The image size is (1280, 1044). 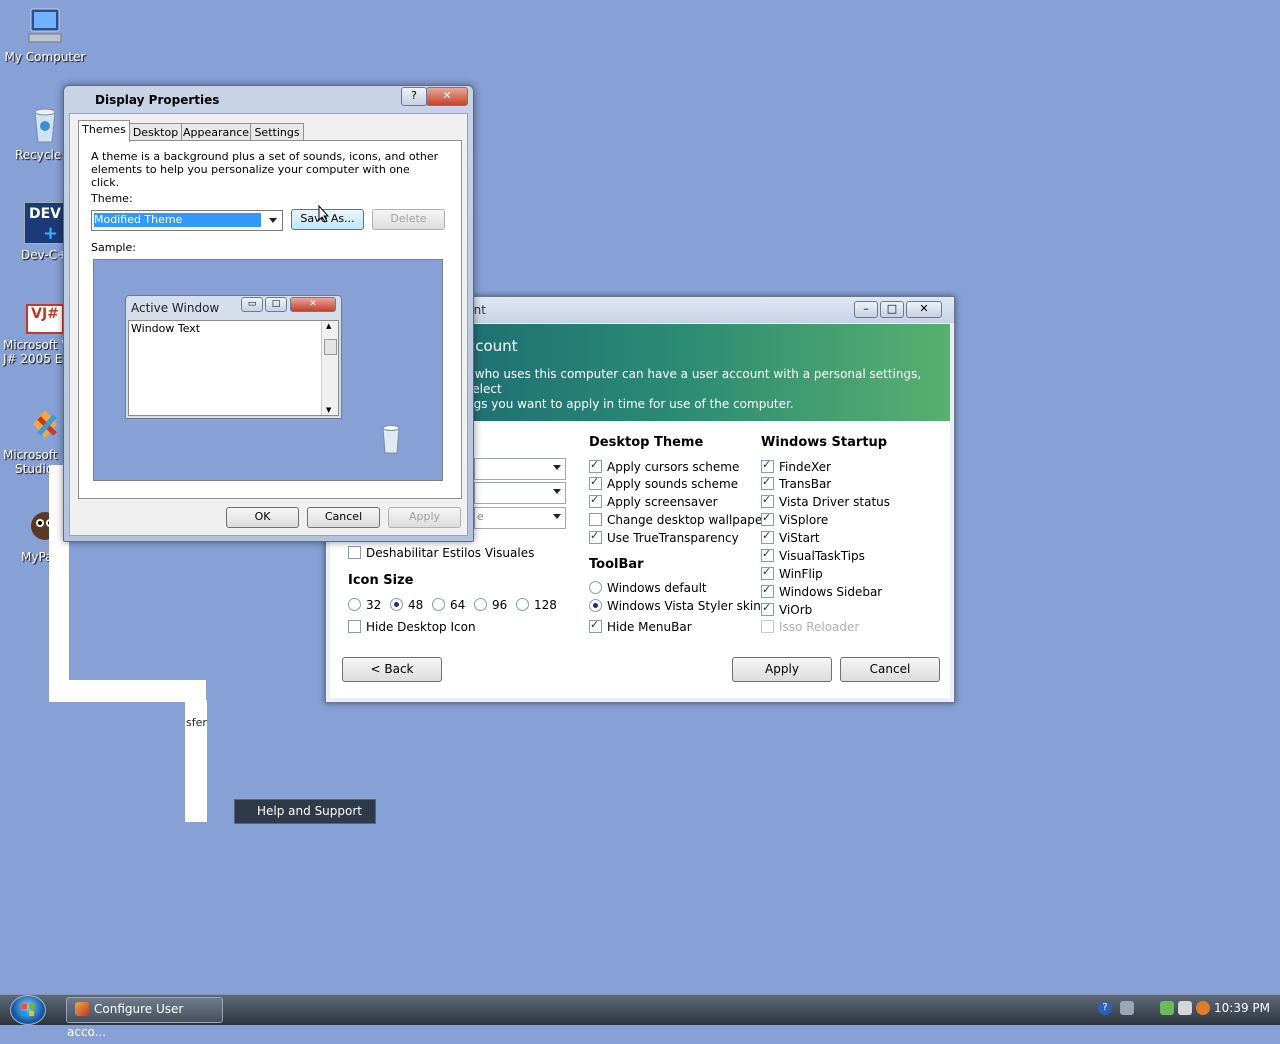 I want to click on sample-window-title: Active Window, so click(x=175, y=308).